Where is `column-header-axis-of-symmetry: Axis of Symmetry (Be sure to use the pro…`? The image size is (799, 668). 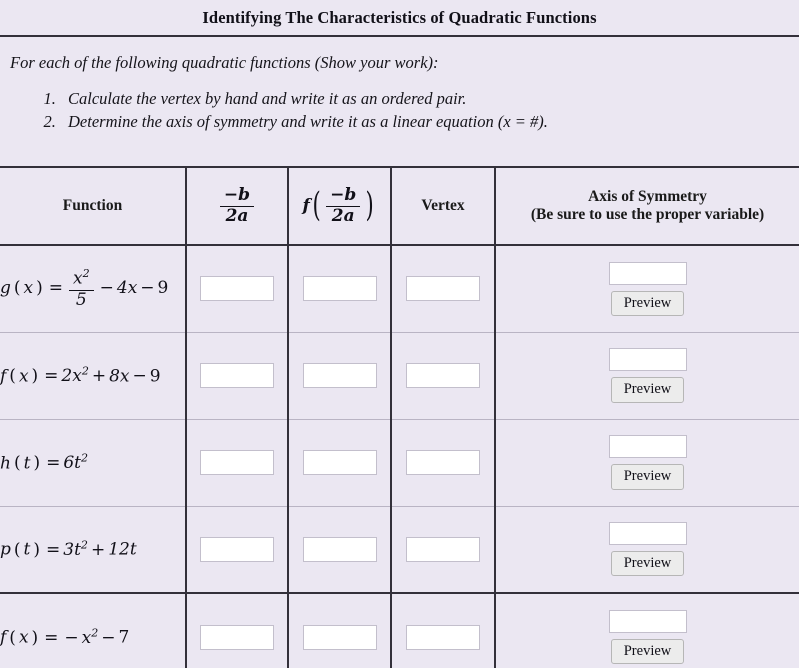 column-header-axis-of-symmetry: Axis of Symmetry (Be sure to use the pro… is located at coordinates (646, 207).